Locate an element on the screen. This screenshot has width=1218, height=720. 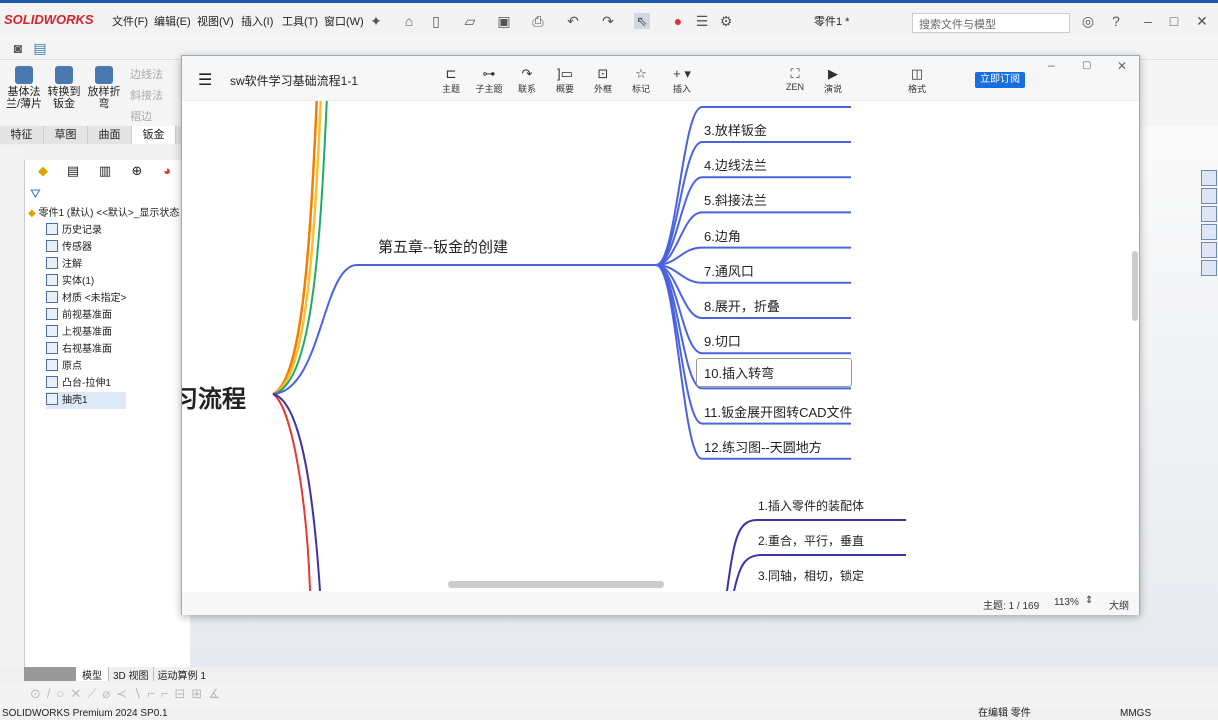
chapter-item: 11.钣金展开图转CAD文件 is located at coordinates (778, 411).